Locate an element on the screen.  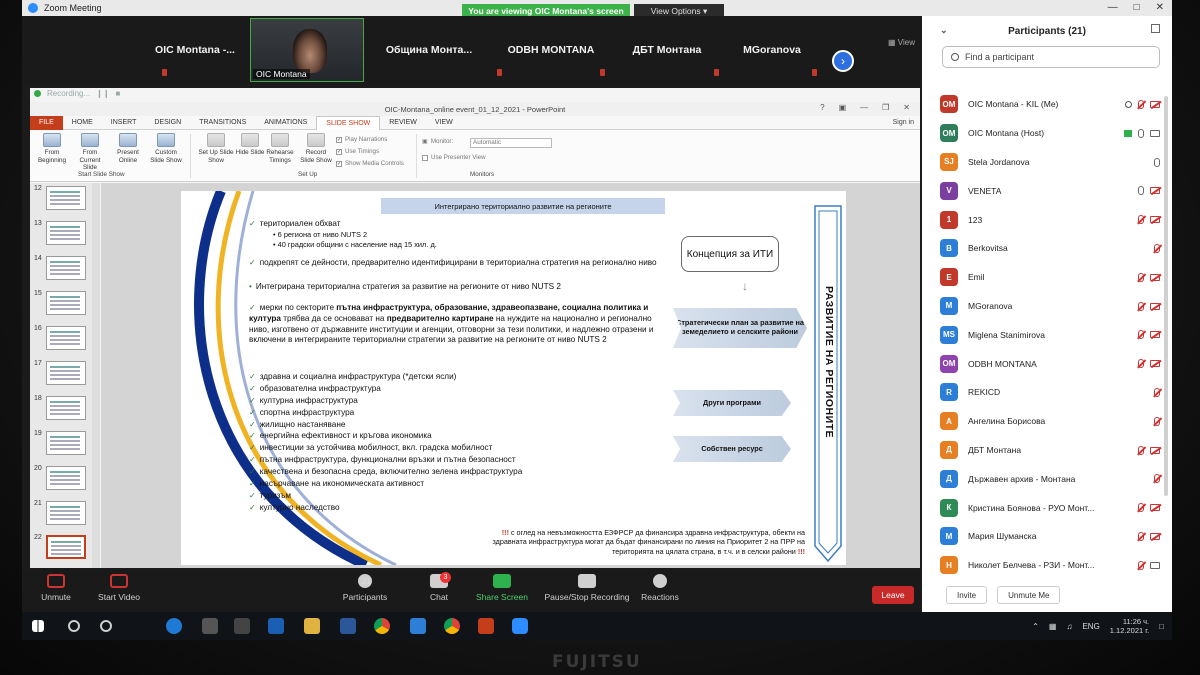
slide-thumbnail: 19 is located at coordinates (65, 446).